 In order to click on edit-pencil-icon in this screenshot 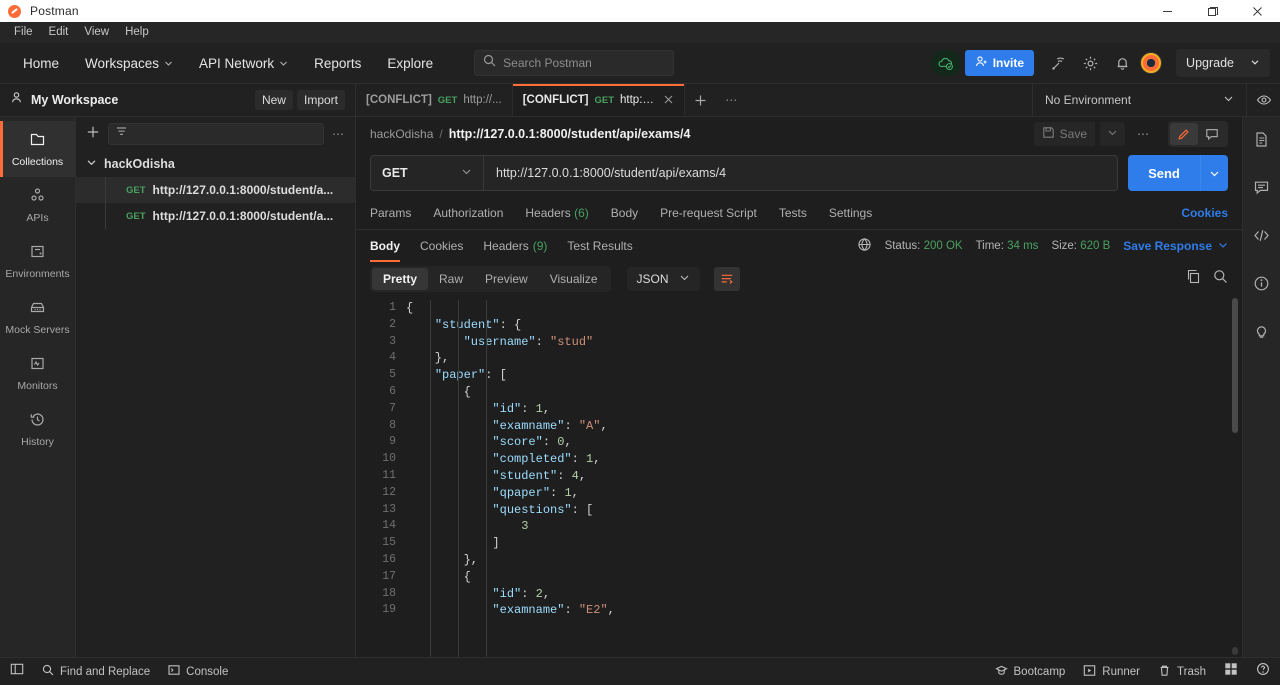, I will do `click(1184, 134)`.